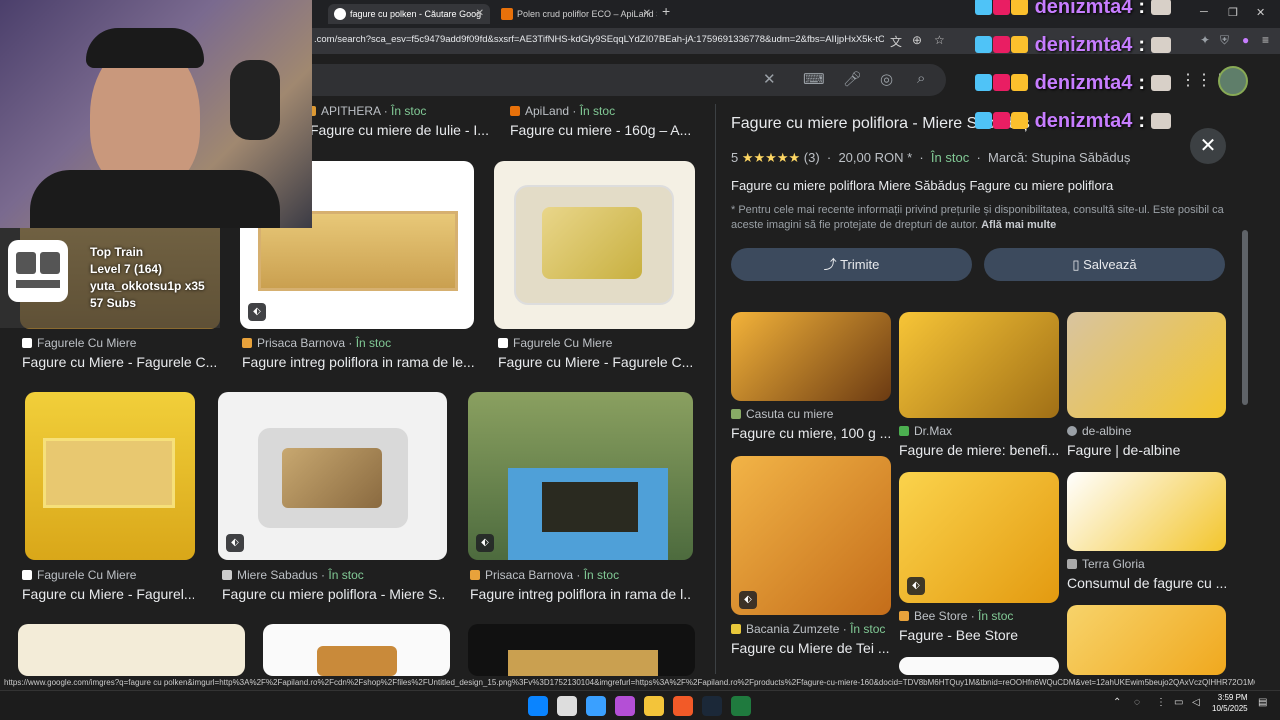 Image resolution: width=1280 pixels, height=720 pixels. Describe the element at coordinates (925, 431) in the screenshot. I see `related-source: Dr.Max` at that location.